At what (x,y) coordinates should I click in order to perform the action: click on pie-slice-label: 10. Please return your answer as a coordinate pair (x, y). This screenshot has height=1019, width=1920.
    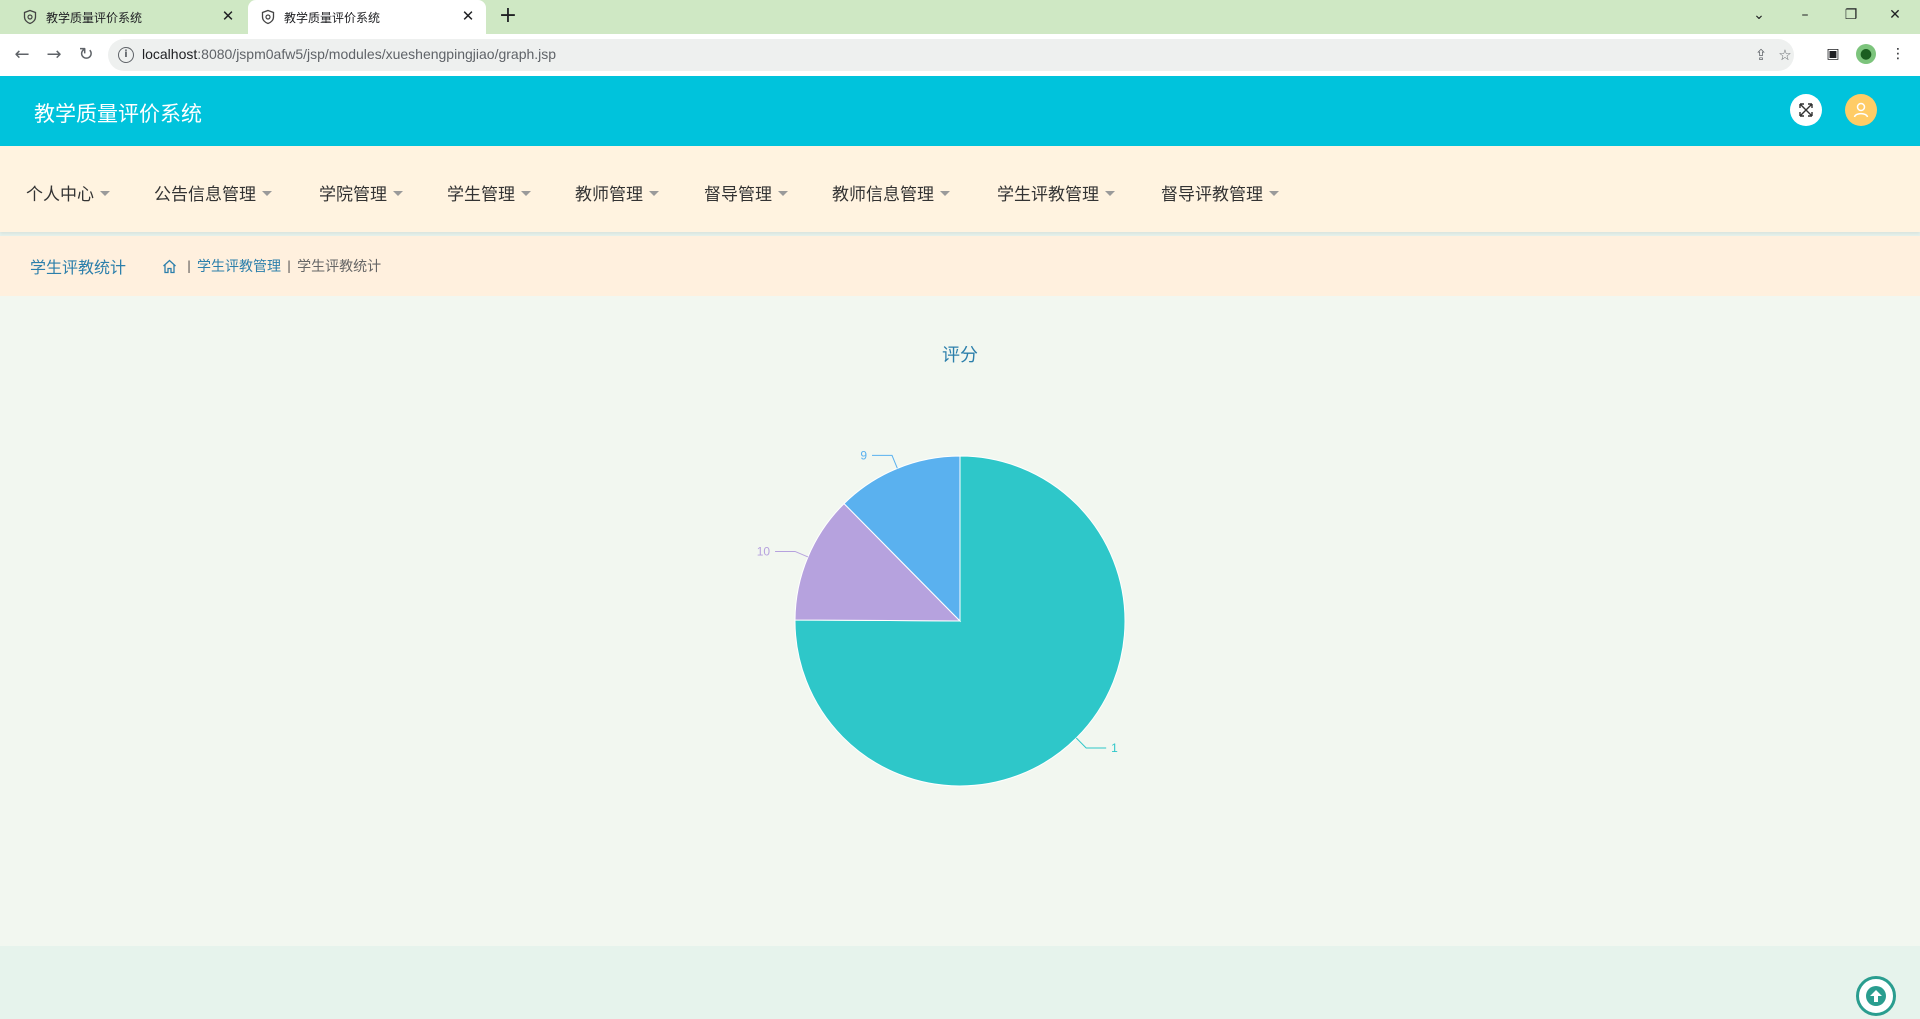
    Looking at the image, I should click on (764, 551).